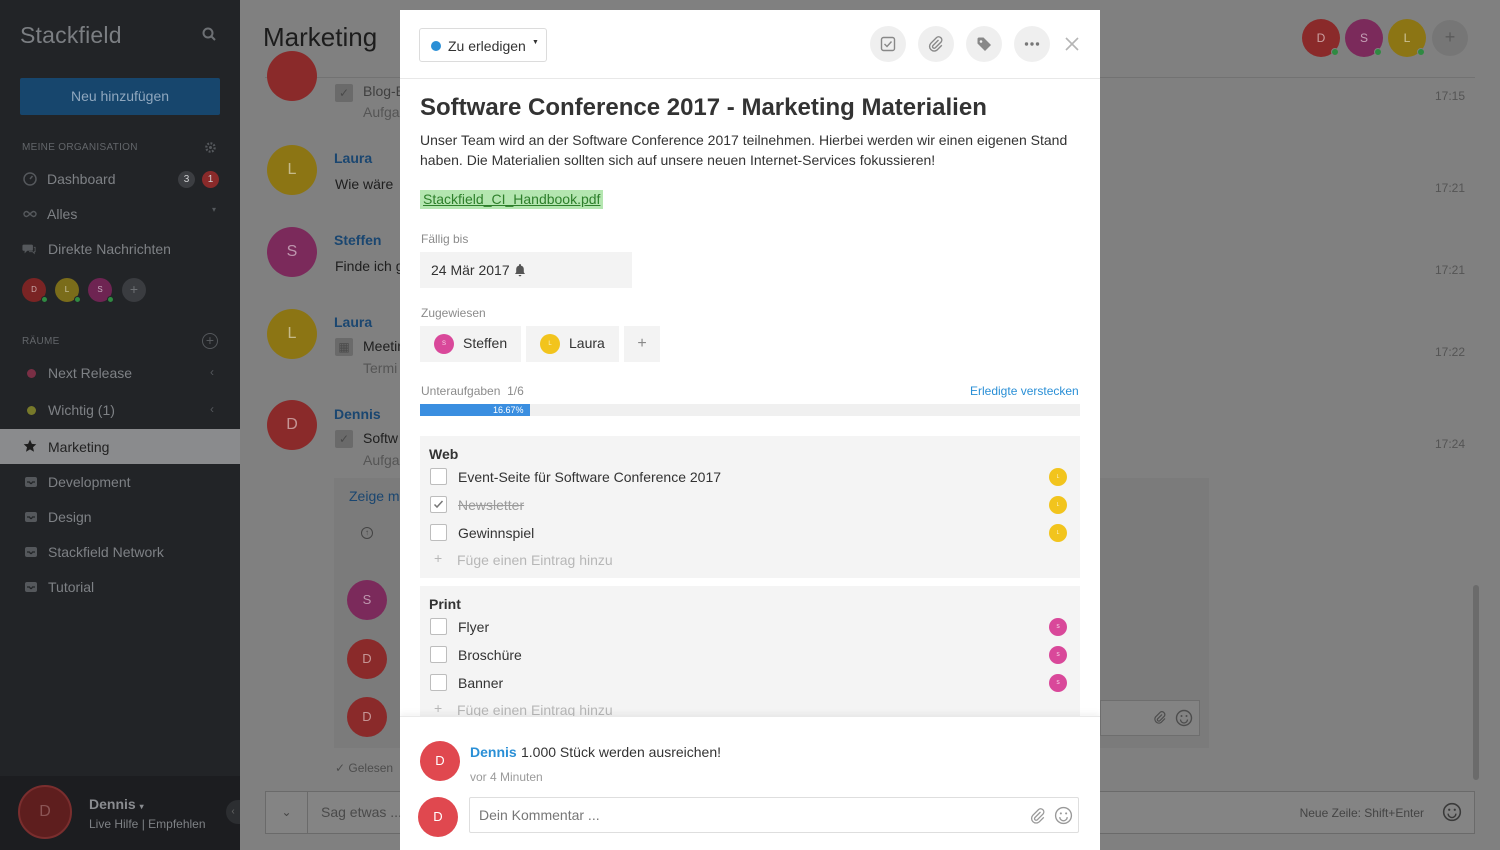 This screenshot has height=850, width=1500. Describe the element at coordinates (1072, 44) in the screenshot. I see `close-icon` at that location.